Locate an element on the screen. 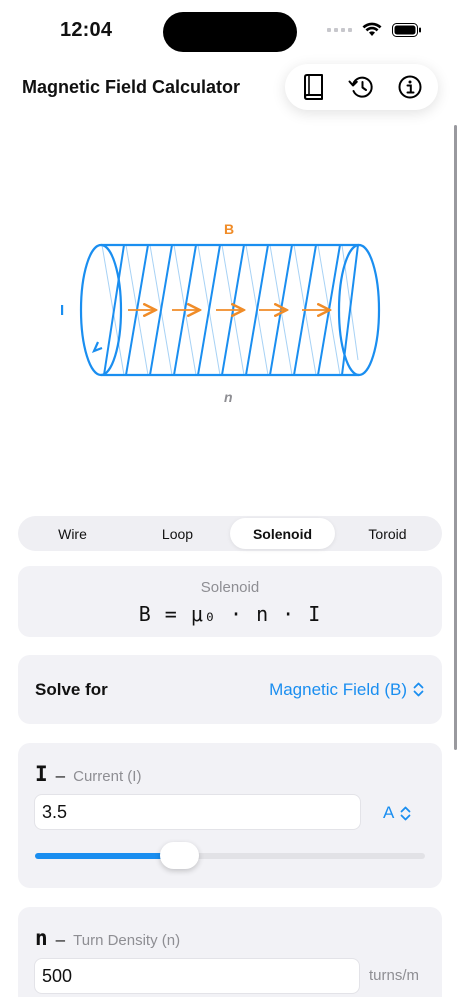 This screenshot has width=460, height=997. status-icons is located at coordinates (374, 29).